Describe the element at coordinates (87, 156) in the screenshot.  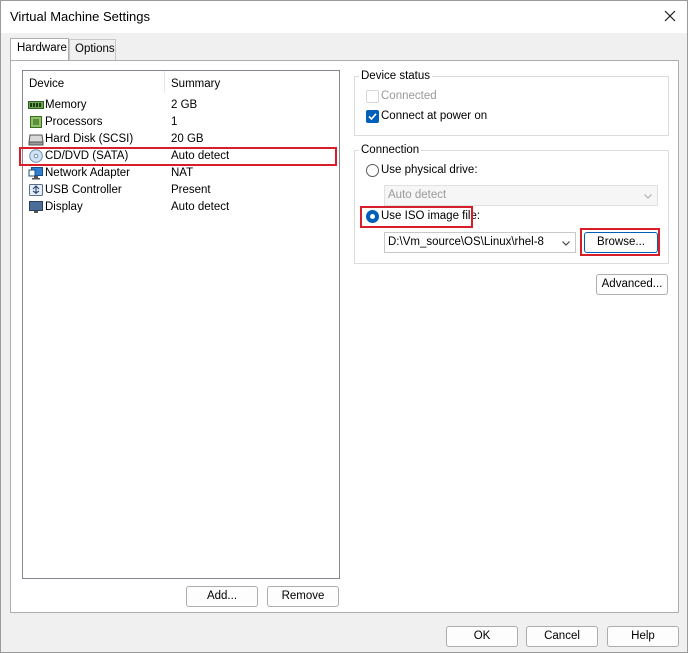
I see `device-label: CD/DVD (SATA)` at that location.